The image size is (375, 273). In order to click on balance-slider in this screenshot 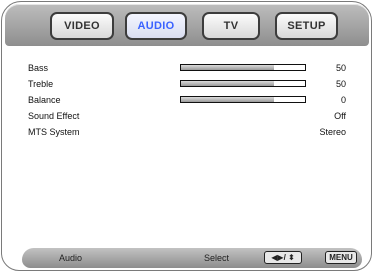, I will do `click(243, 99)`.